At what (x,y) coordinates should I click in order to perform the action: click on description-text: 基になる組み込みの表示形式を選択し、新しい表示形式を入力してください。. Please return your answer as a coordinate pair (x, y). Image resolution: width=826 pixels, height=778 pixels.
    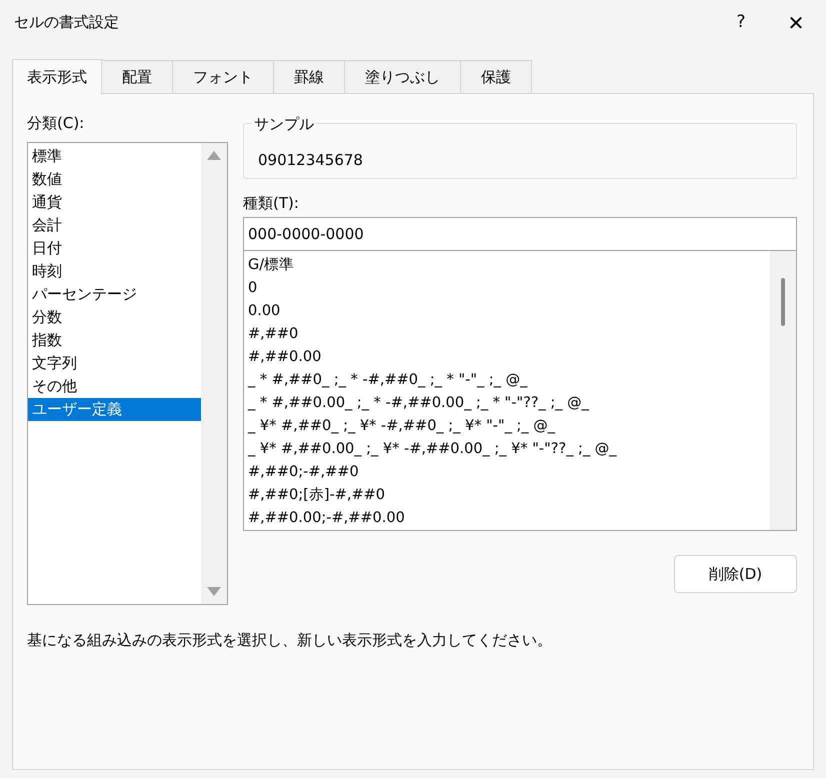
    Looking at the image, I should click on (290, 640).